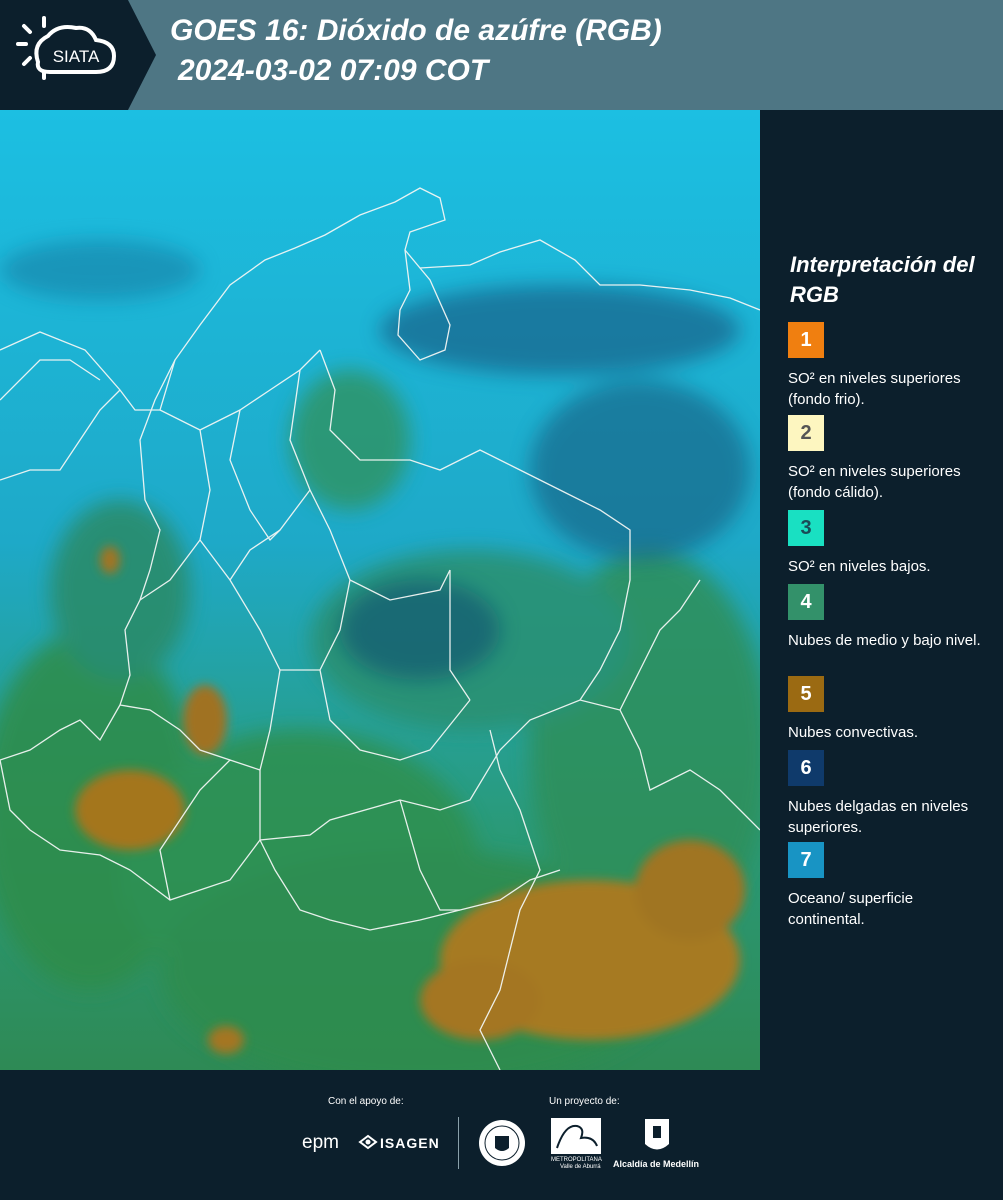  What do you see at coordinates (656, 1164) in the screenshot?
I see `alcaldia-label: Alcaldía de Medellín` at bounding box center [656, 1164].